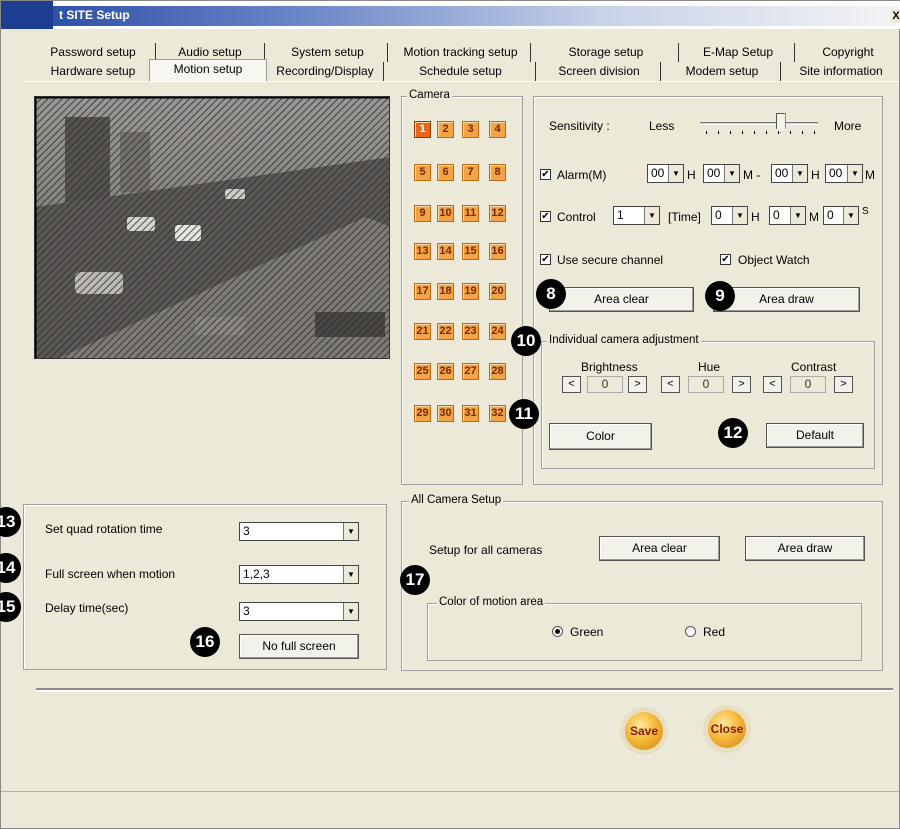  What do you see at coordinates (422, 371) in the screenshot?
I see `camera-button-25: 25` at bounding box center [422, 371].